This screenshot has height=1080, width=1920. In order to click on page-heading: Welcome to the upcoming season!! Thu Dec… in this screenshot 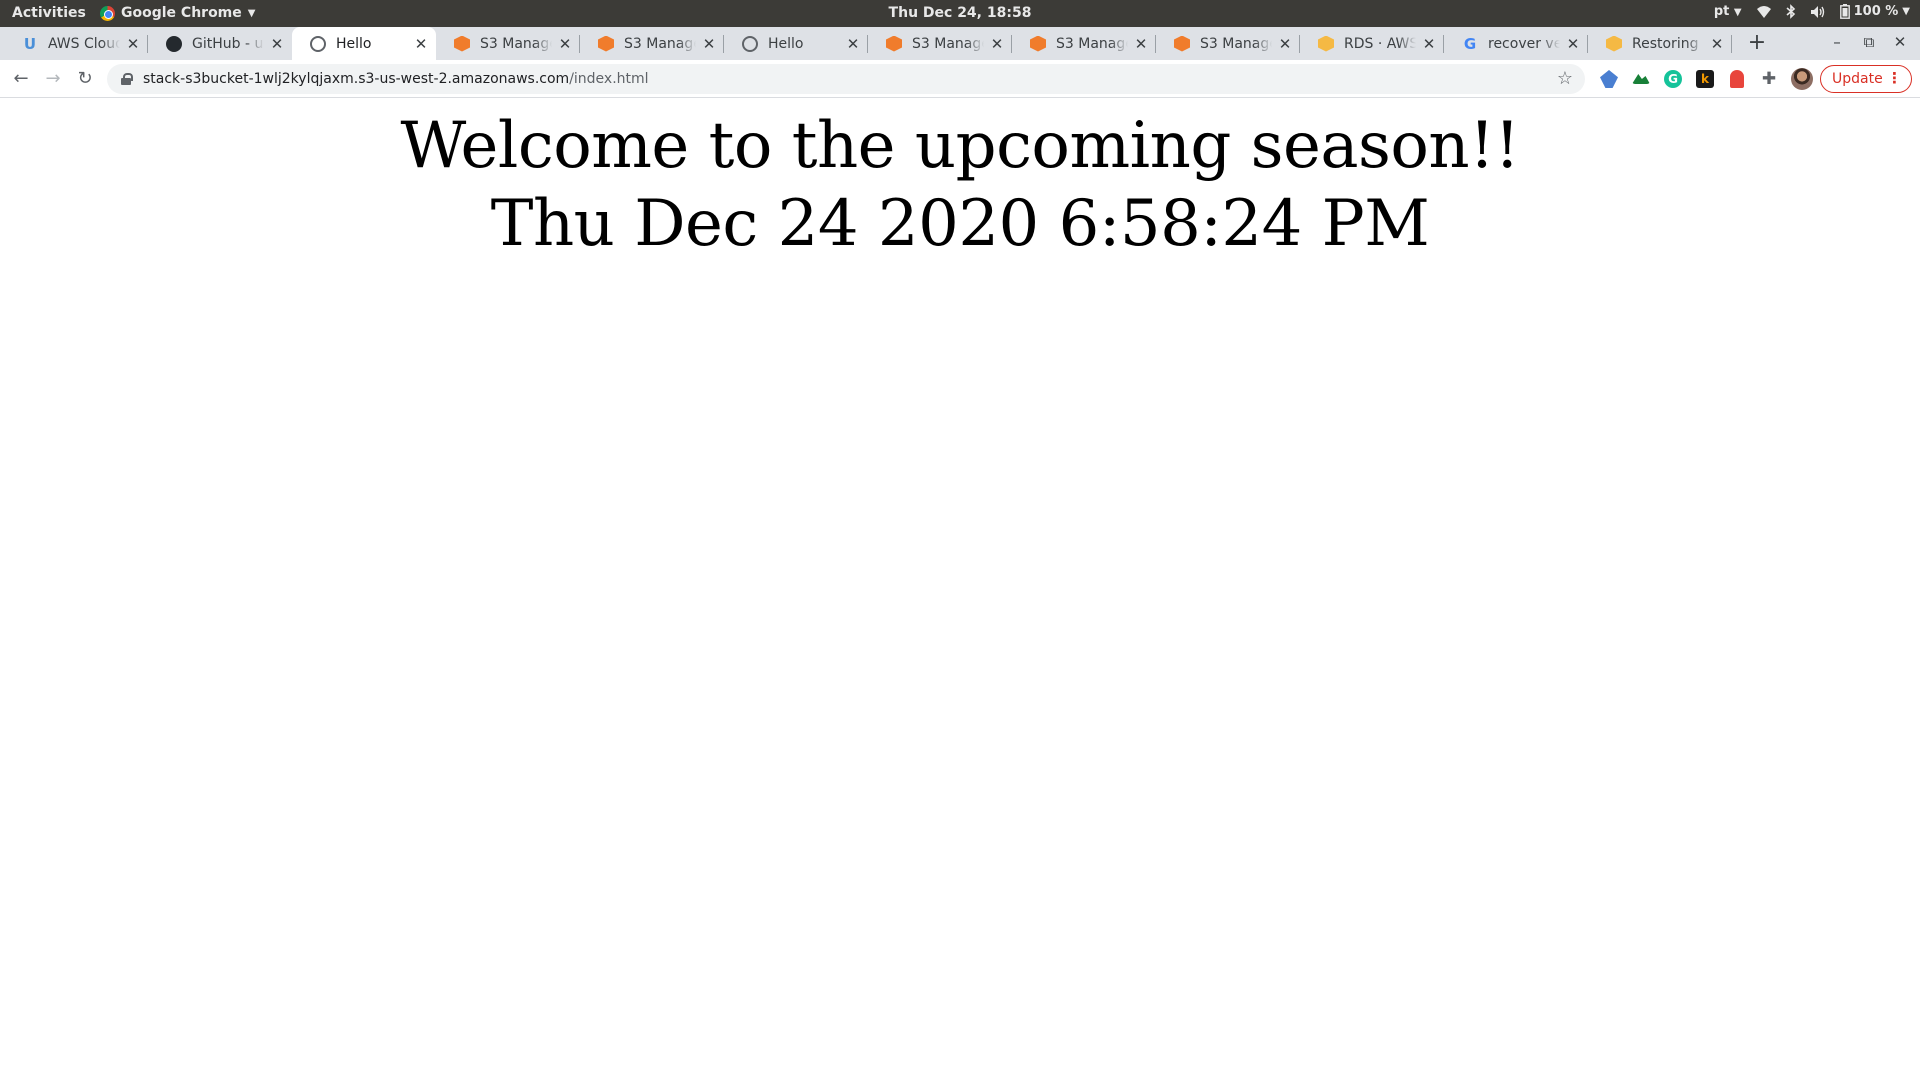, I will do `click(960, 185)`.